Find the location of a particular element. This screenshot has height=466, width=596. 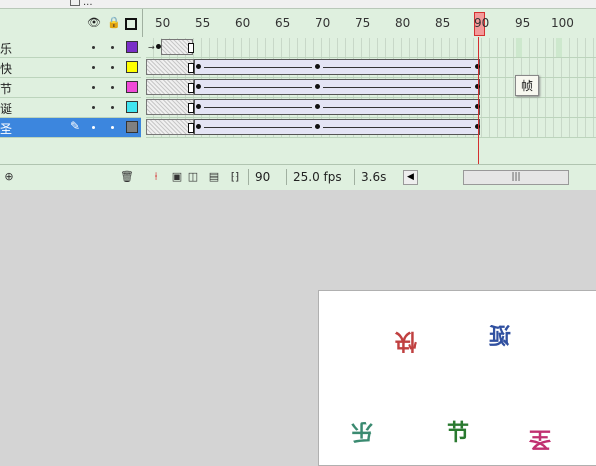

ruler-label: 80 is located at coordinates (403, 23).